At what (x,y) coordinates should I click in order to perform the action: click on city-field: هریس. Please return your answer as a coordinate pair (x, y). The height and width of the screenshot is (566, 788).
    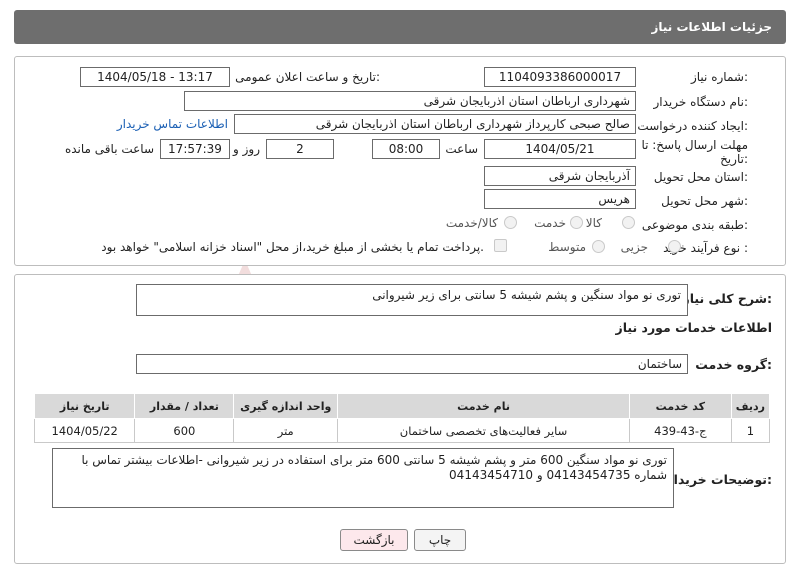
    Looking at the image, I should click on (560, 199).